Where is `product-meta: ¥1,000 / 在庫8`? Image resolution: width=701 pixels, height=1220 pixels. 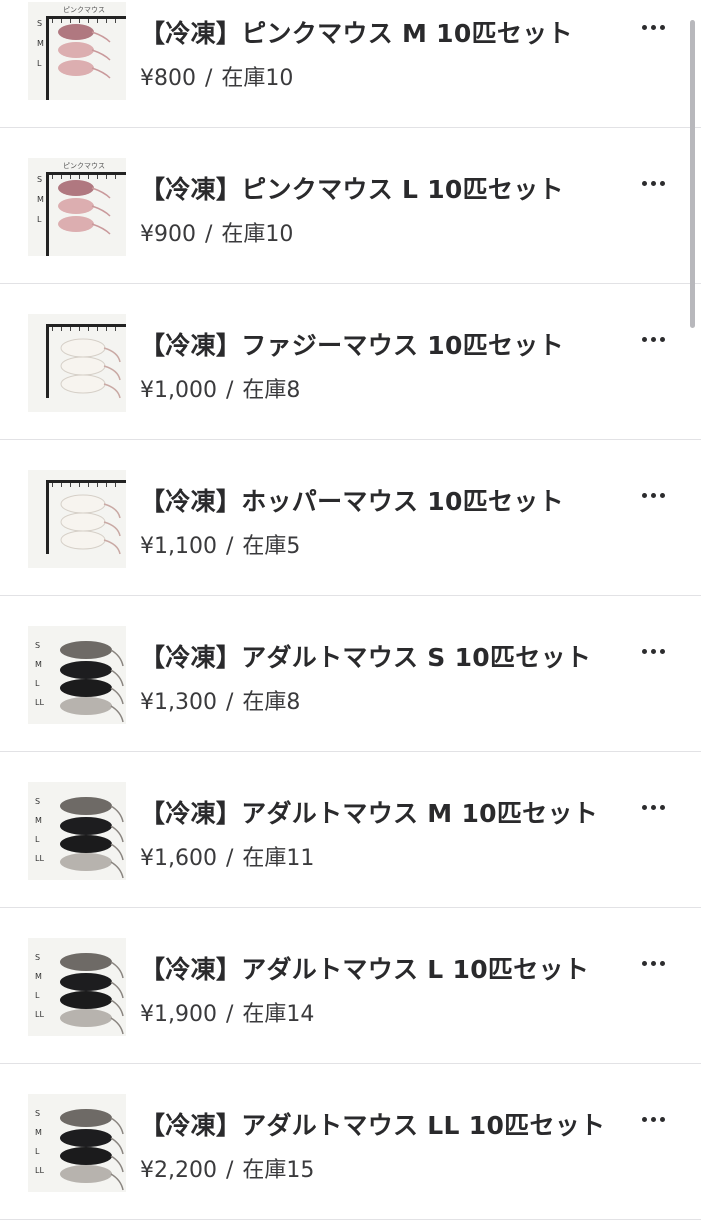
product-meta: ¥1,000 / 在庫8 is located at coordinates (220, 388).